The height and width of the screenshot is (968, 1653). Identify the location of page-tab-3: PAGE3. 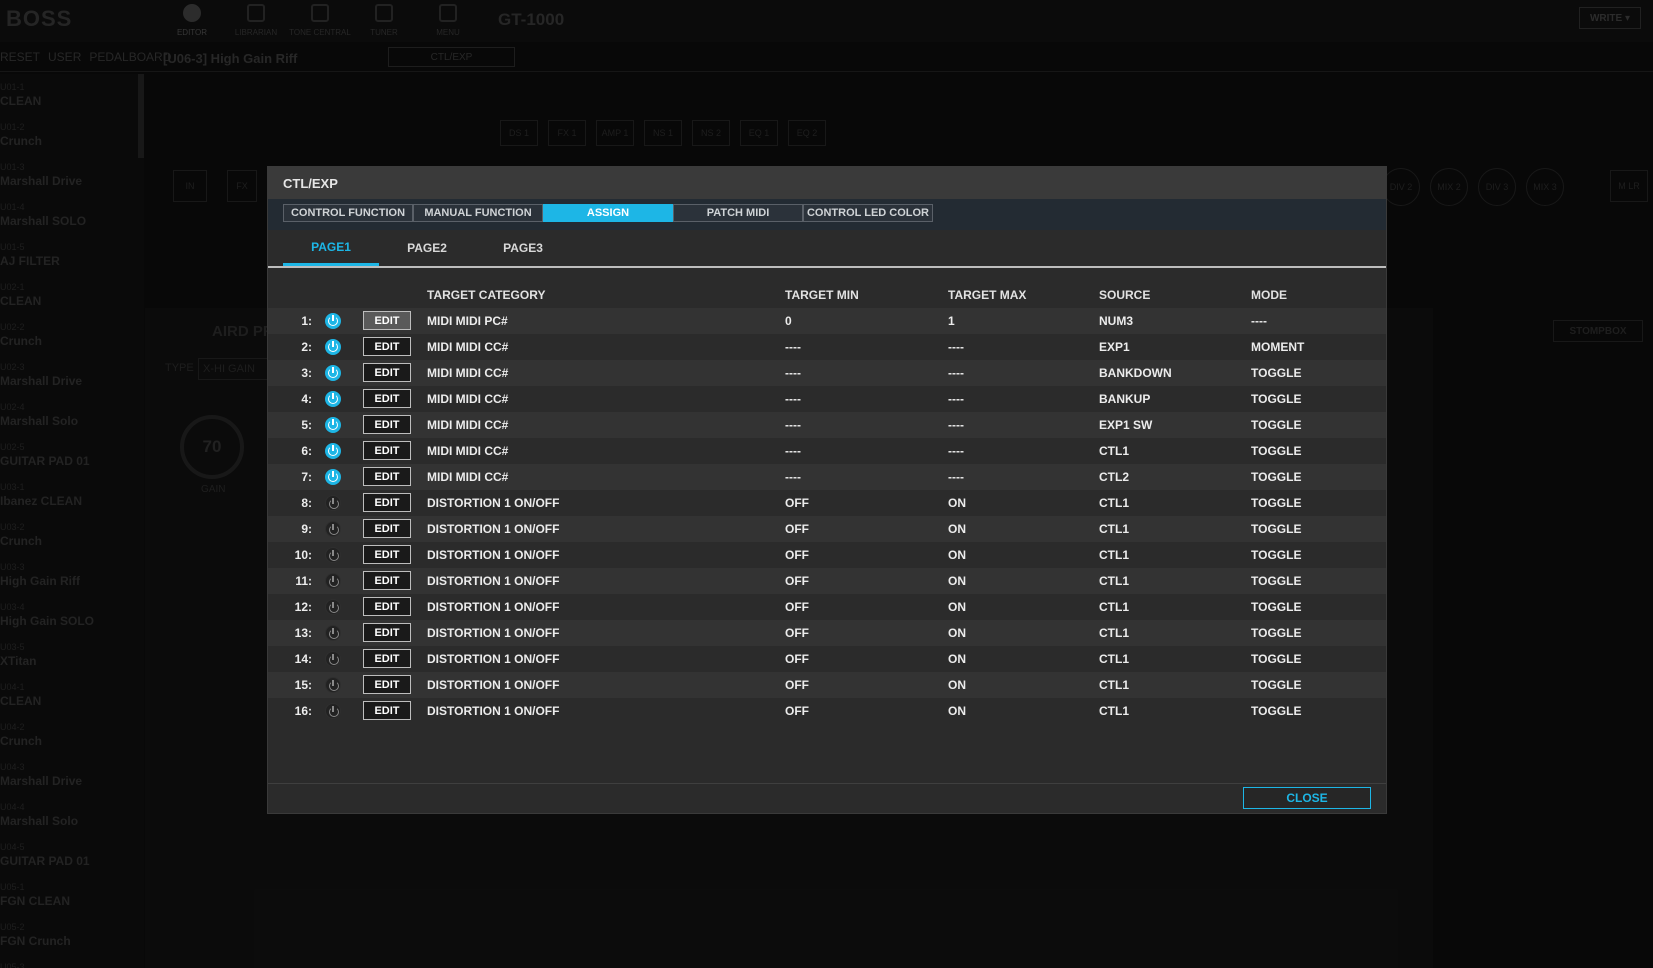
(523, 248).